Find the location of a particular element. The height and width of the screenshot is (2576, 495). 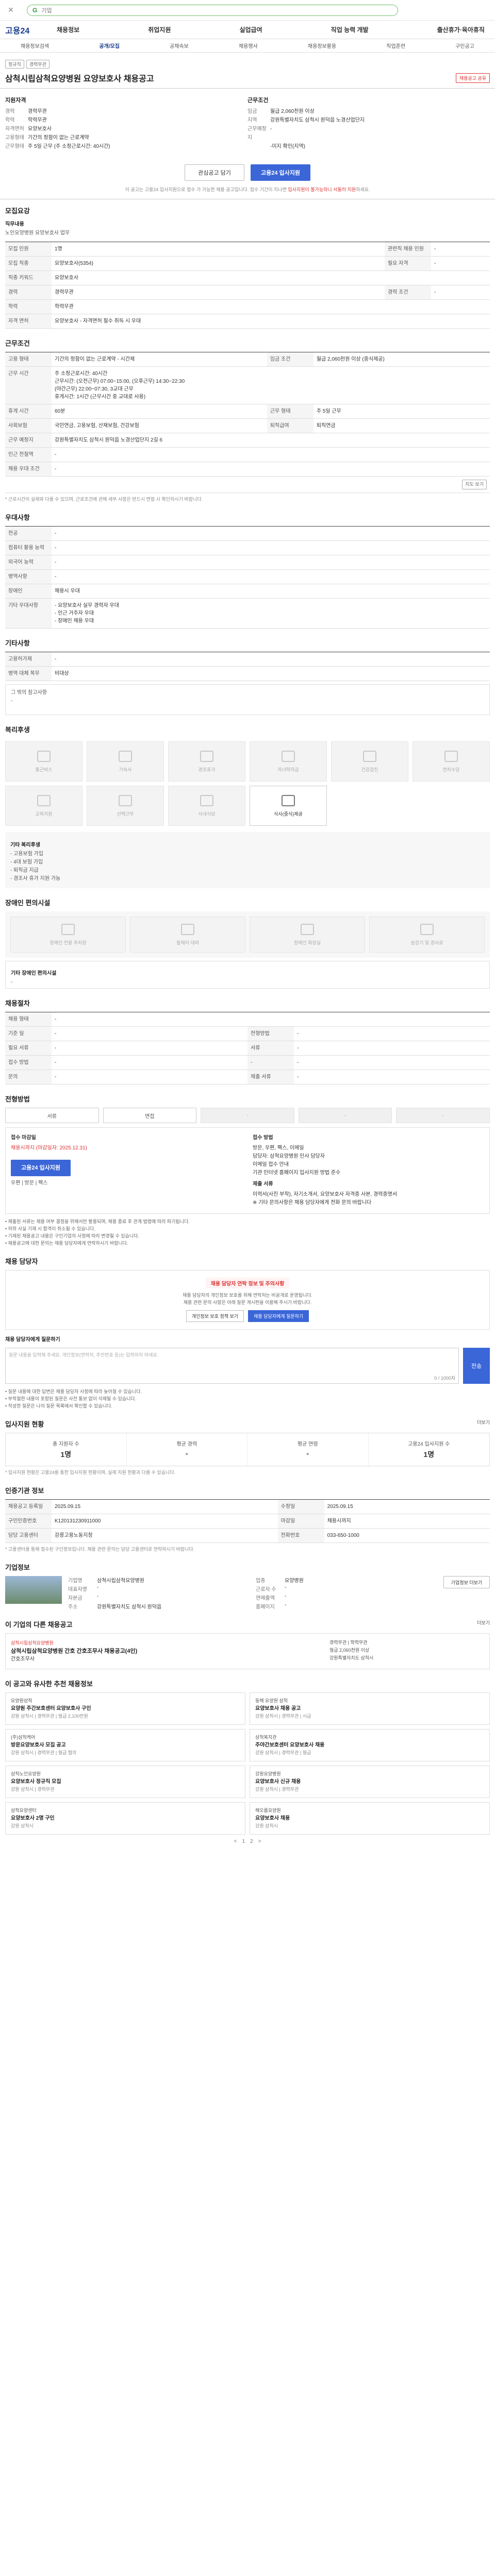

main-nav-item: 채용정보 is located at coordinates (68, 29).